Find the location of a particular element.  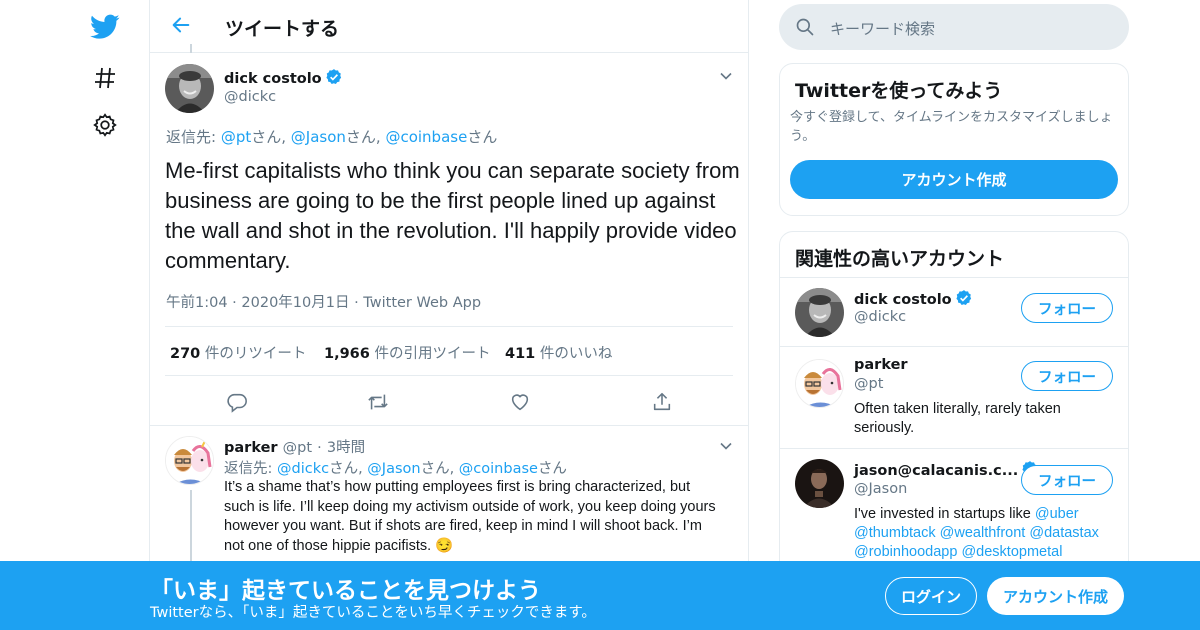

bio-text: I've invested in startups like is located at coordinates (944, 514).